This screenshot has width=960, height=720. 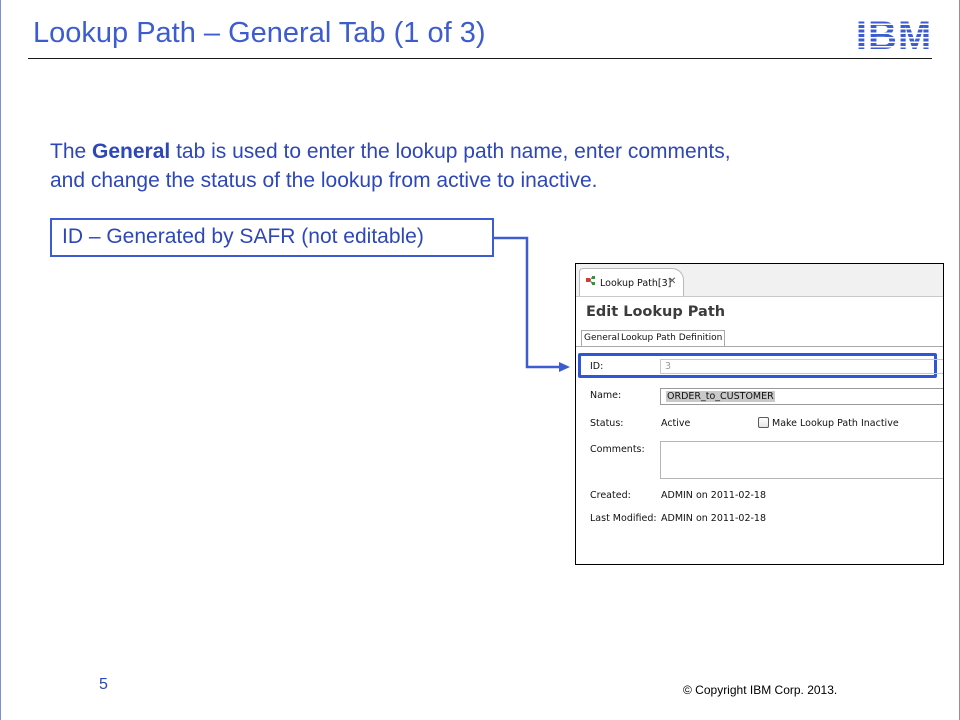 I want to click on id-label: ID:, so click(x=597, y=366).